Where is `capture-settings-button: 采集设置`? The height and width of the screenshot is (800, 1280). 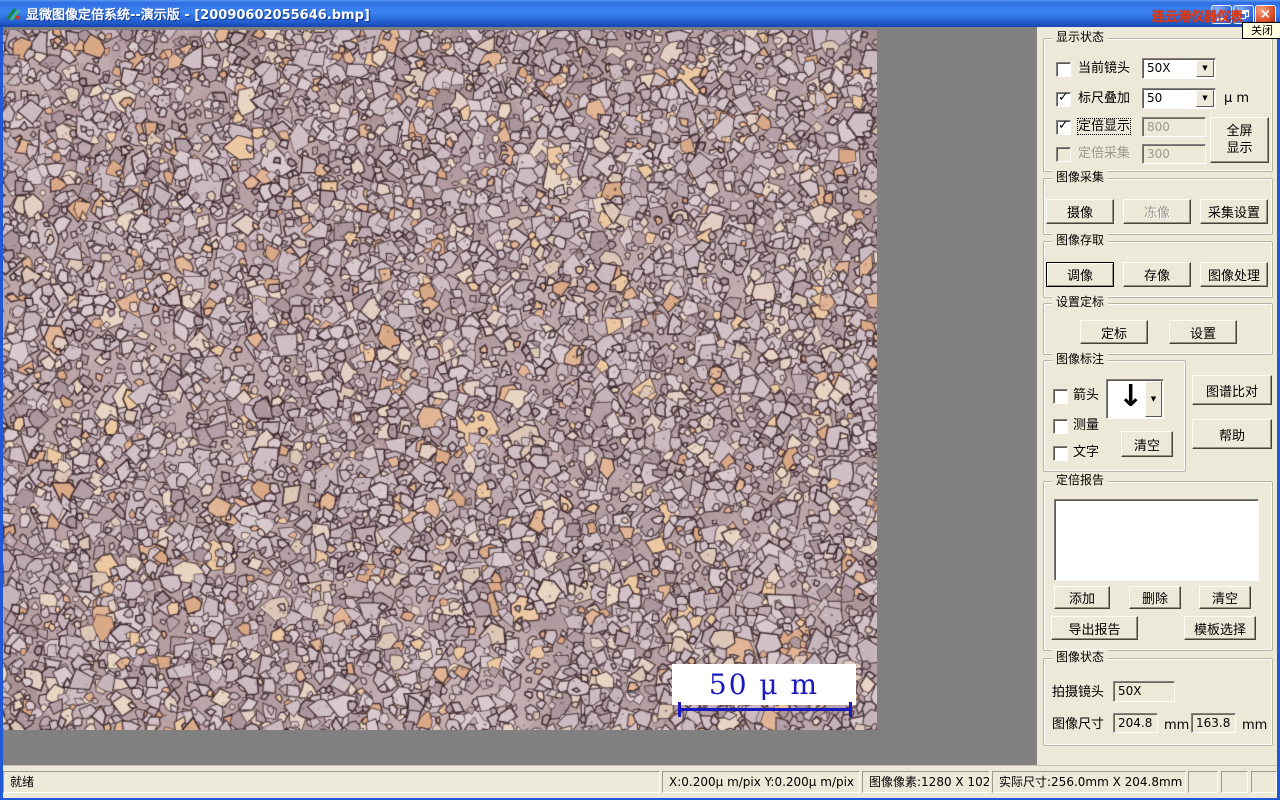 capture-settings-button: 采集设置 is located at coordinates (1234, 211).